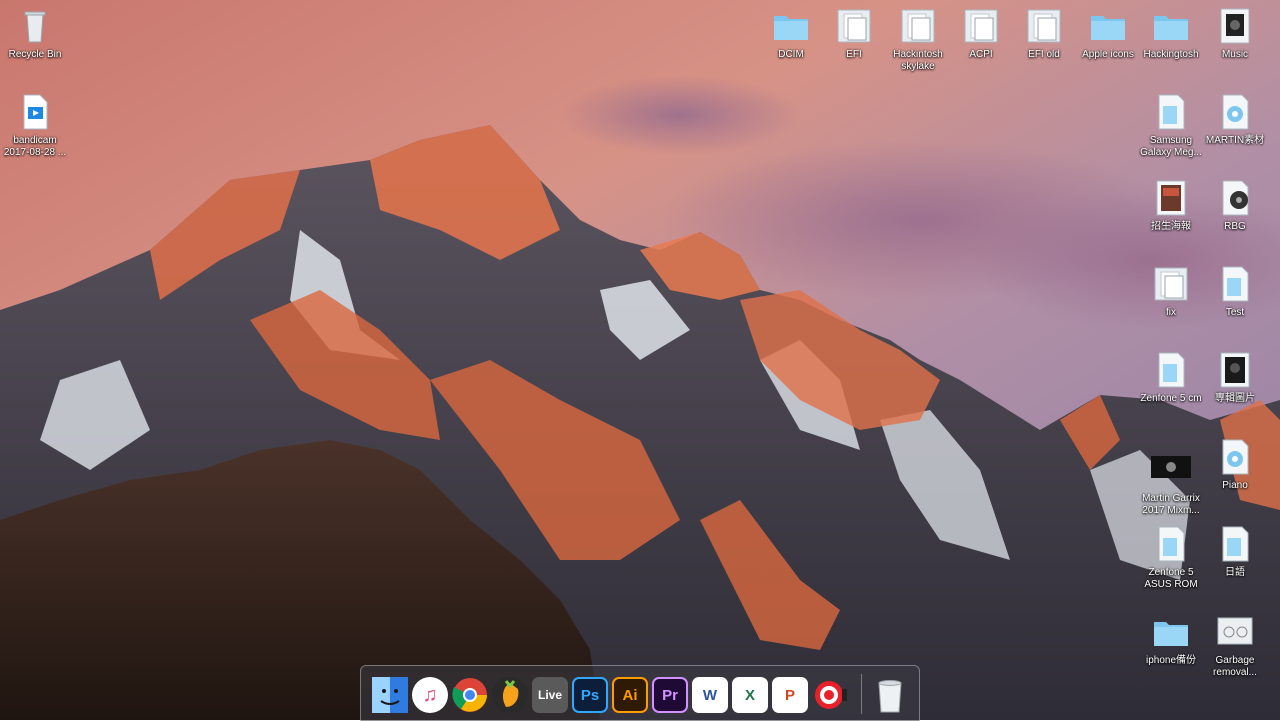 The image size is (1280, 721). What do you see at coordinates (1171, 578) in the screenshot?
I see `desktop-icon-label: Zenfone 5 ASUS ROM` at bounding box center [1171, 578].